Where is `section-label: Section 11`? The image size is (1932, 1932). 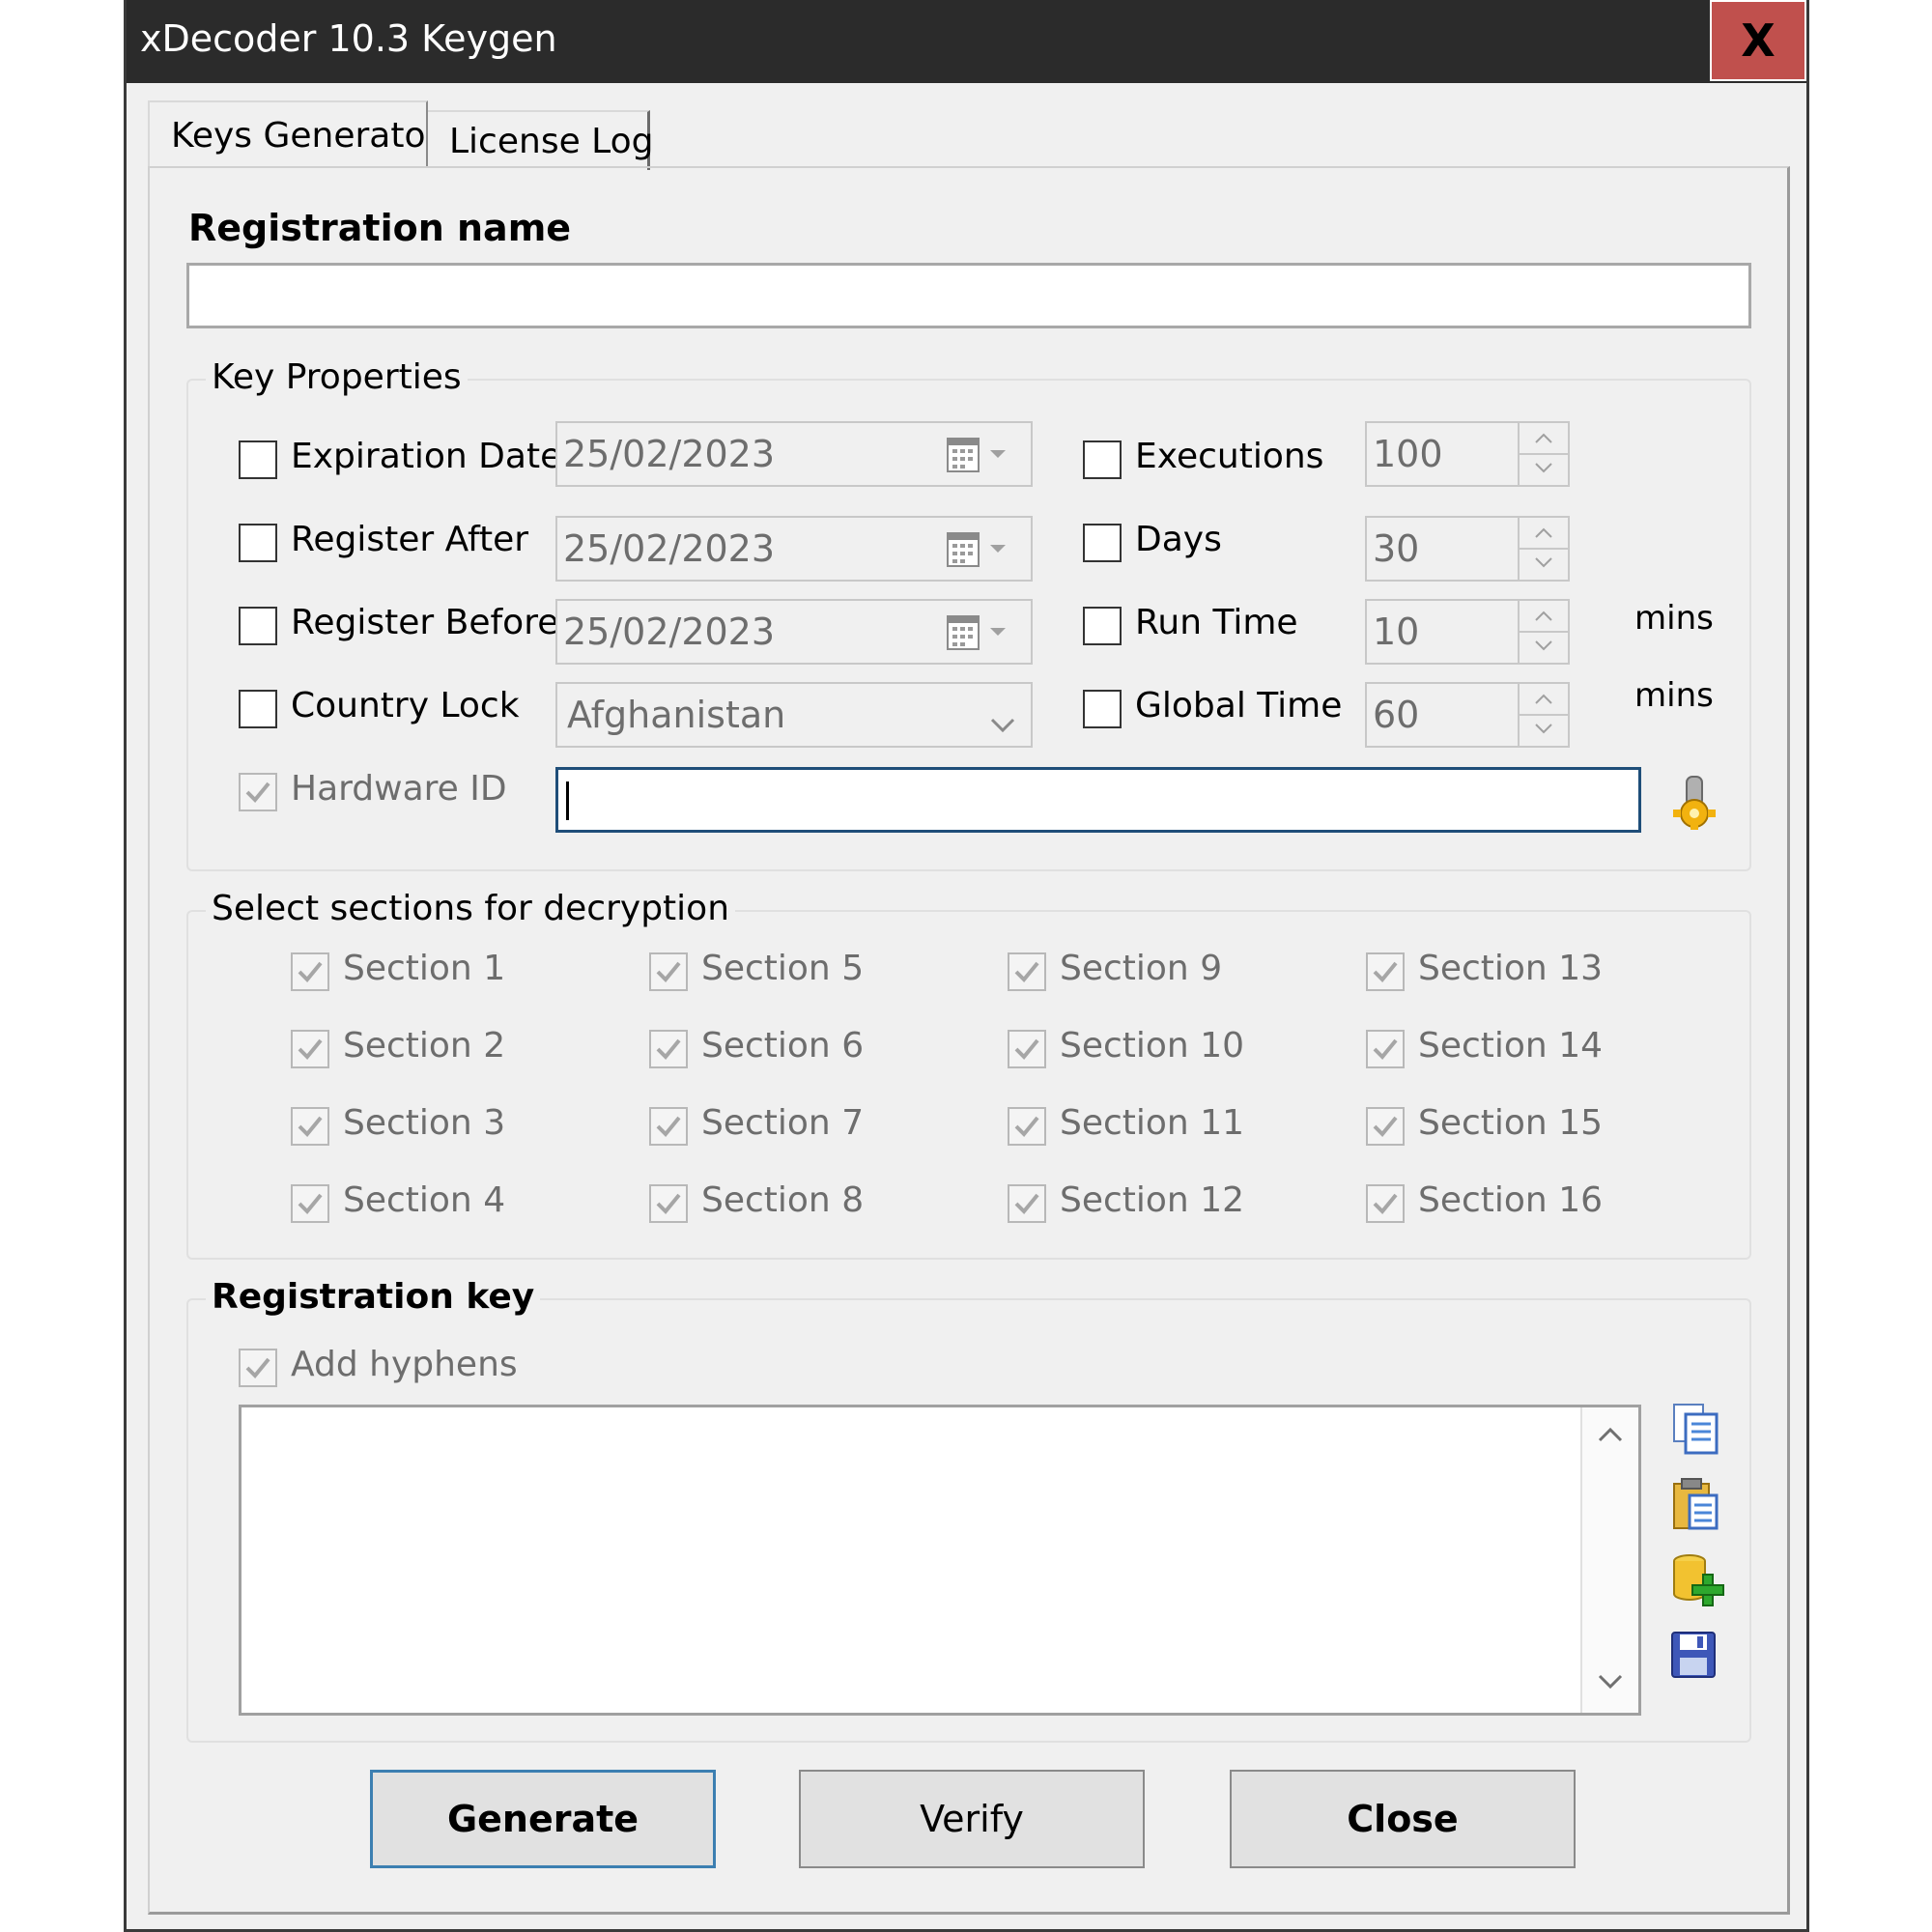 section-label: Section 11 is located at coordinates (1152, 1123).